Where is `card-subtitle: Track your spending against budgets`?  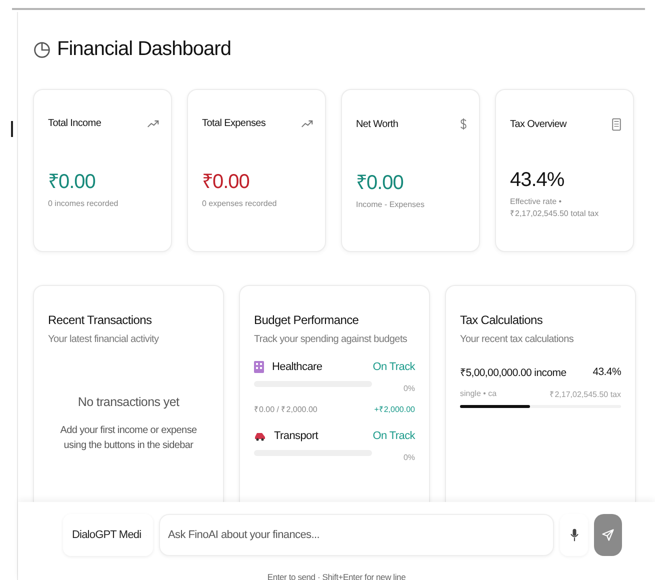 card-subtitle: Track your spending against budgets is located at coordinates (331, 339).